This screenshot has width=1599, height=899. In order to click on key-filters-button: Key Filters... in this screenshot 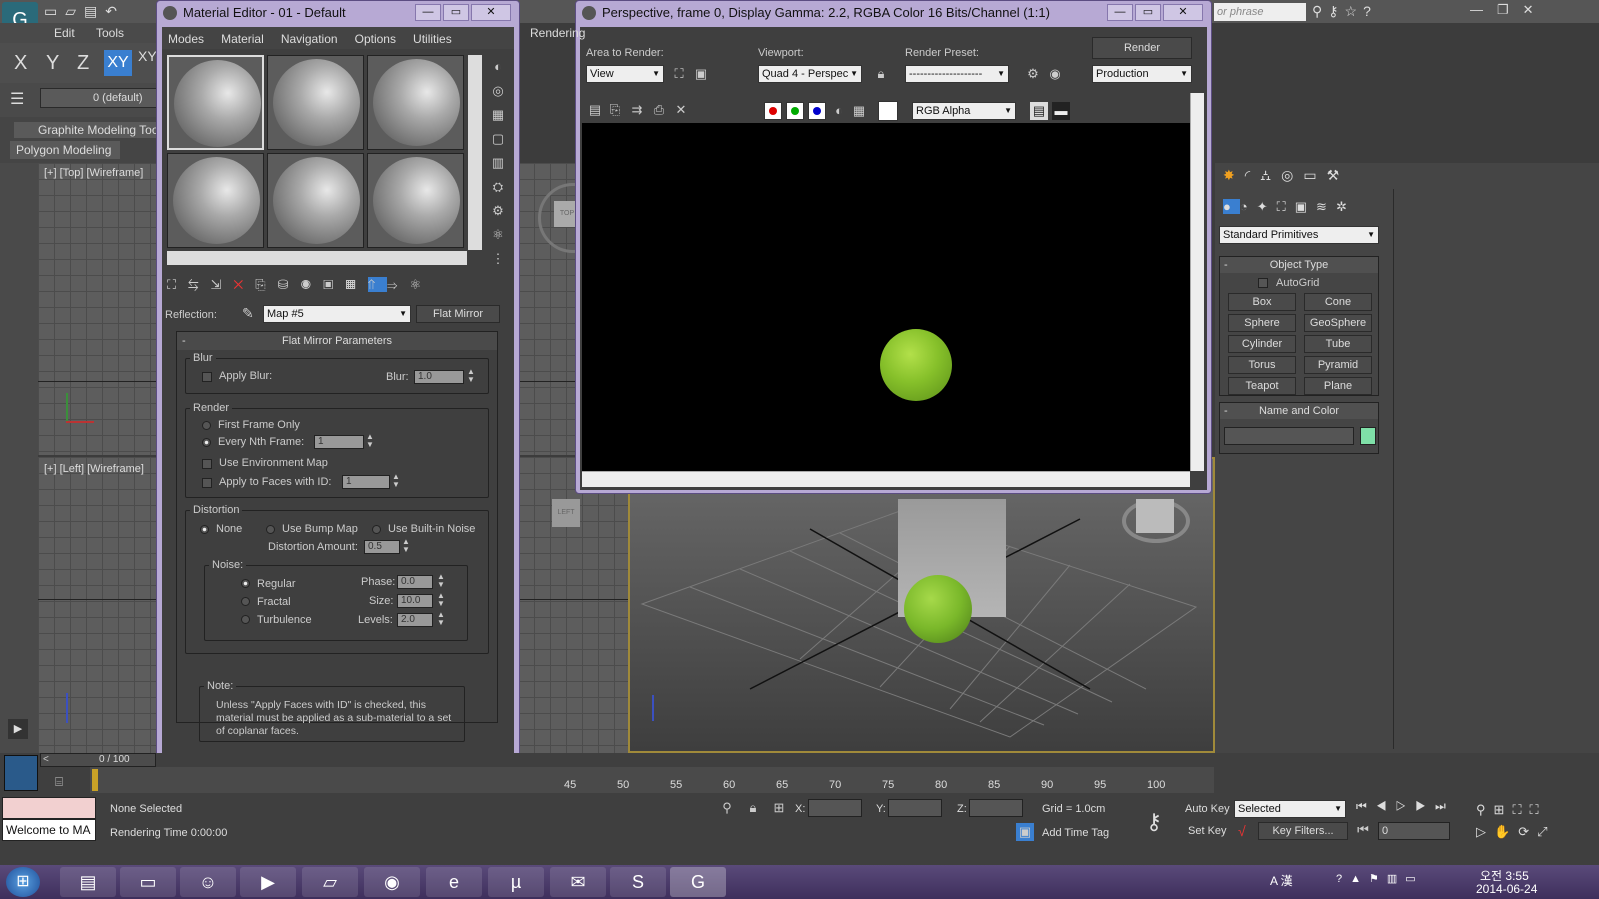, I will do `click(1303, 831)`.